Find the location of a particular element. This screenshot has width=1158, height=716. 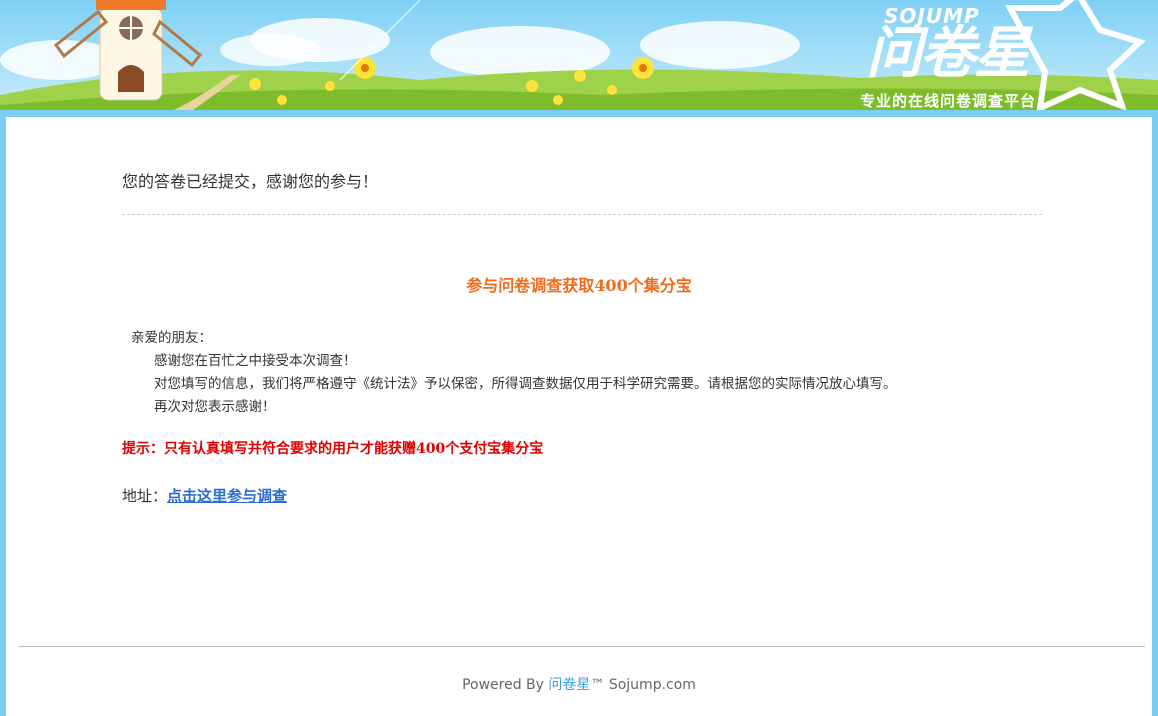

address-row: 地址：点击这里参与调查 is located at coordinates (204, 495).